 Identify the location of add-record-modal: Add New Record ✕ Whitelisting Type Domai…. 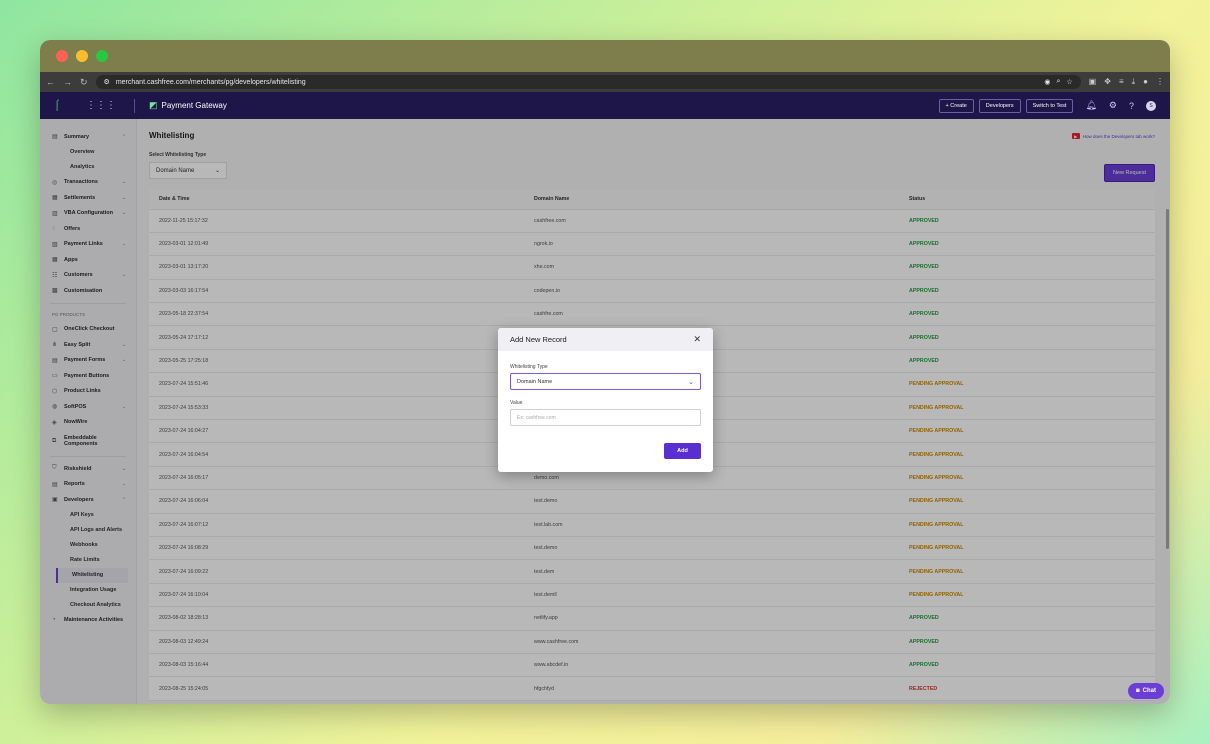
(605, 400).